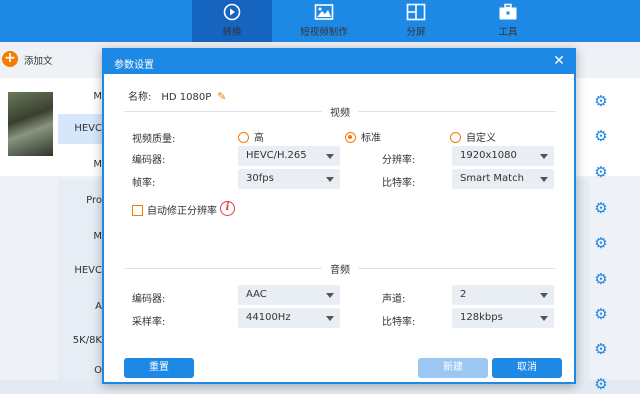  Describe the element at coordinates (256, 294) in the screenshot. I see `select-value: AAC` at that location.